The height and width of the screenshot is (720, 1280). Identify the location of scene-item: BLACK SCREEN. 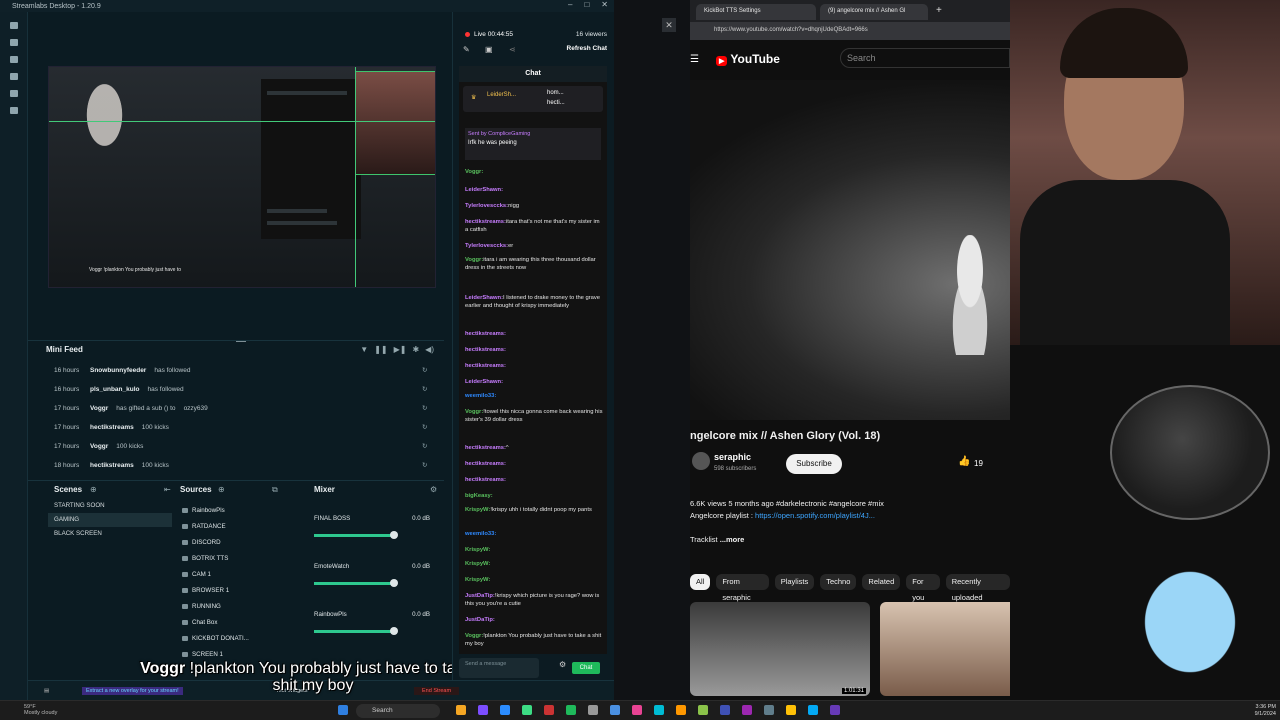
(110, 534).